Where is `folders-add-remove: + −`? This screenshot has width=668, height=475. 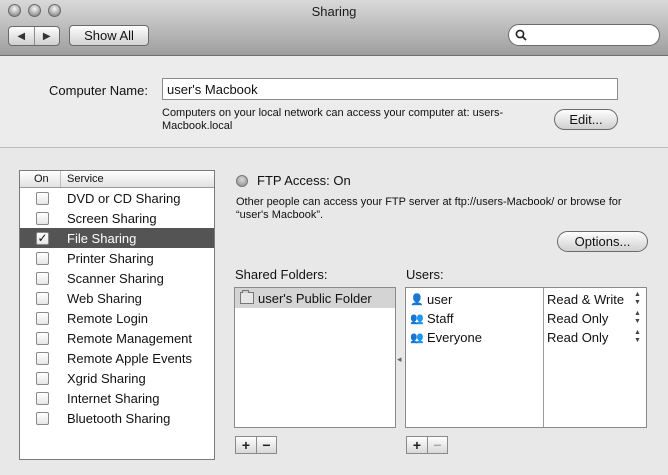 folders-add-remove: + − is located at coordinates (256, 445).